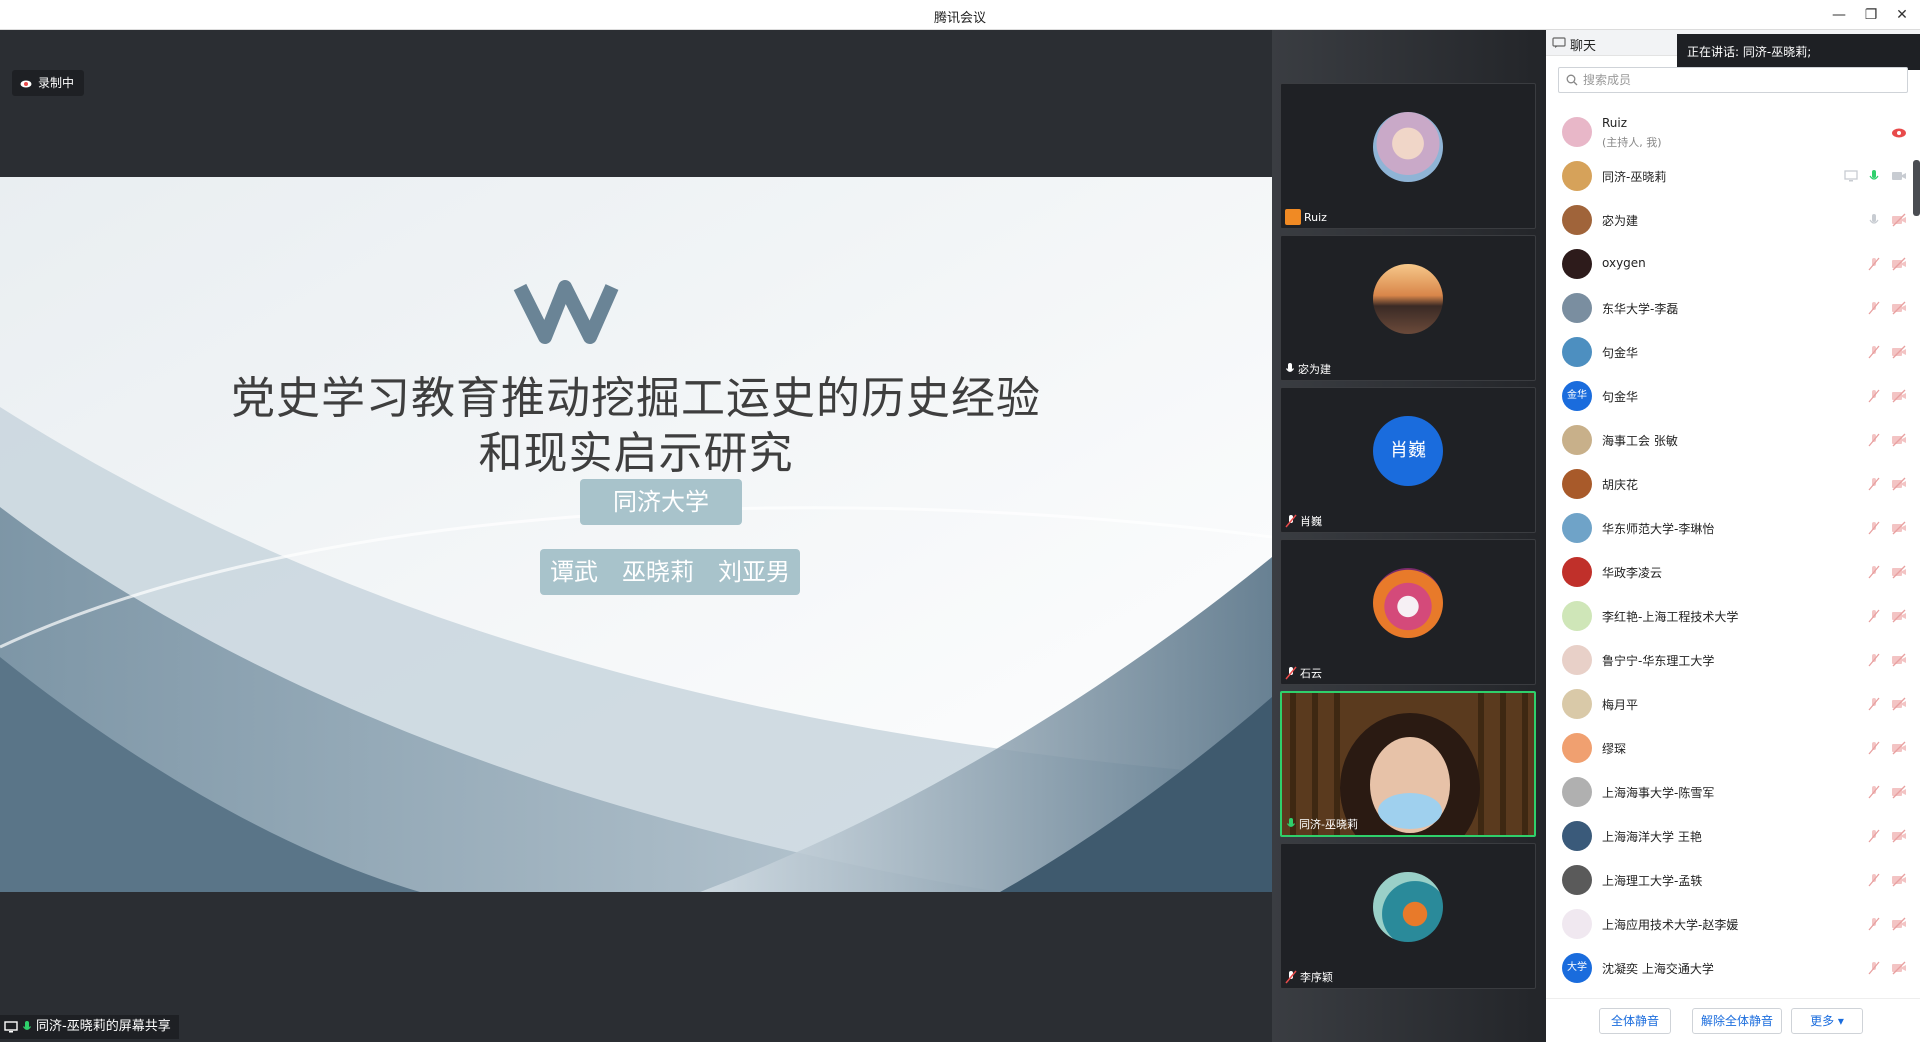 This screenshot has width=1920, height=1042. I want to click on restore-icon: ❐, so click(1871, 15).